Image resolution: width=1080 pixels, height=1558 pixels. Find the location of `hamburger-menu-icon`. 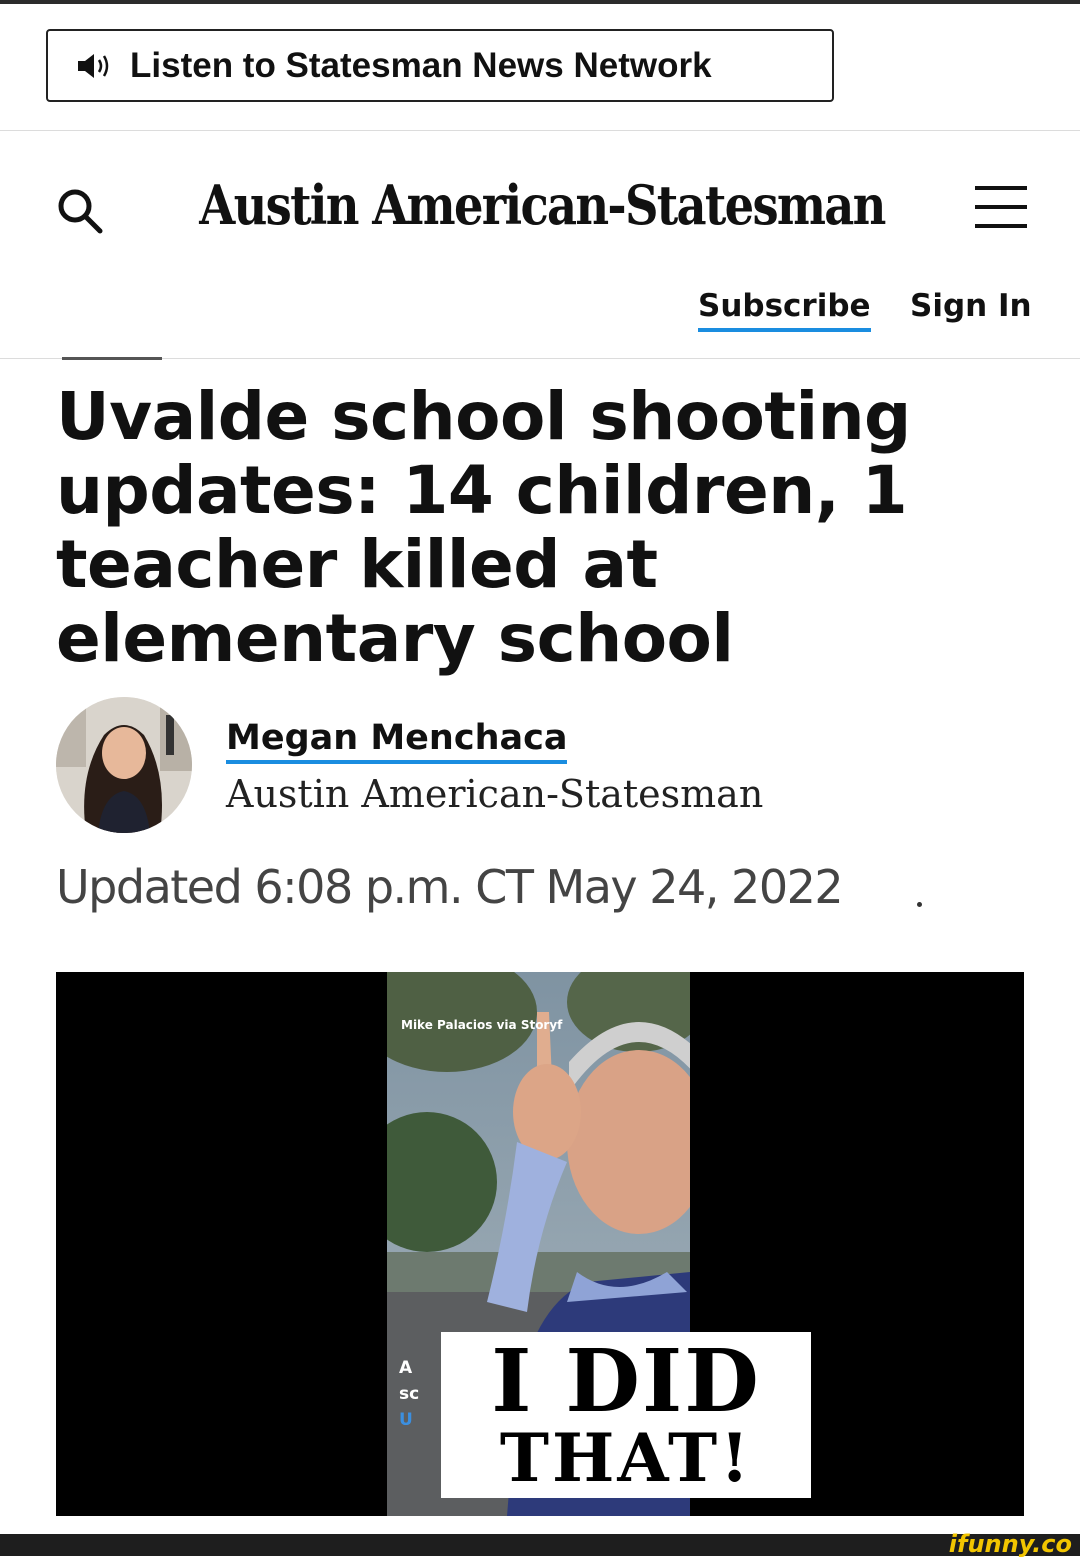

hamburger-menu-icon is located at coordinates (1001, 207).